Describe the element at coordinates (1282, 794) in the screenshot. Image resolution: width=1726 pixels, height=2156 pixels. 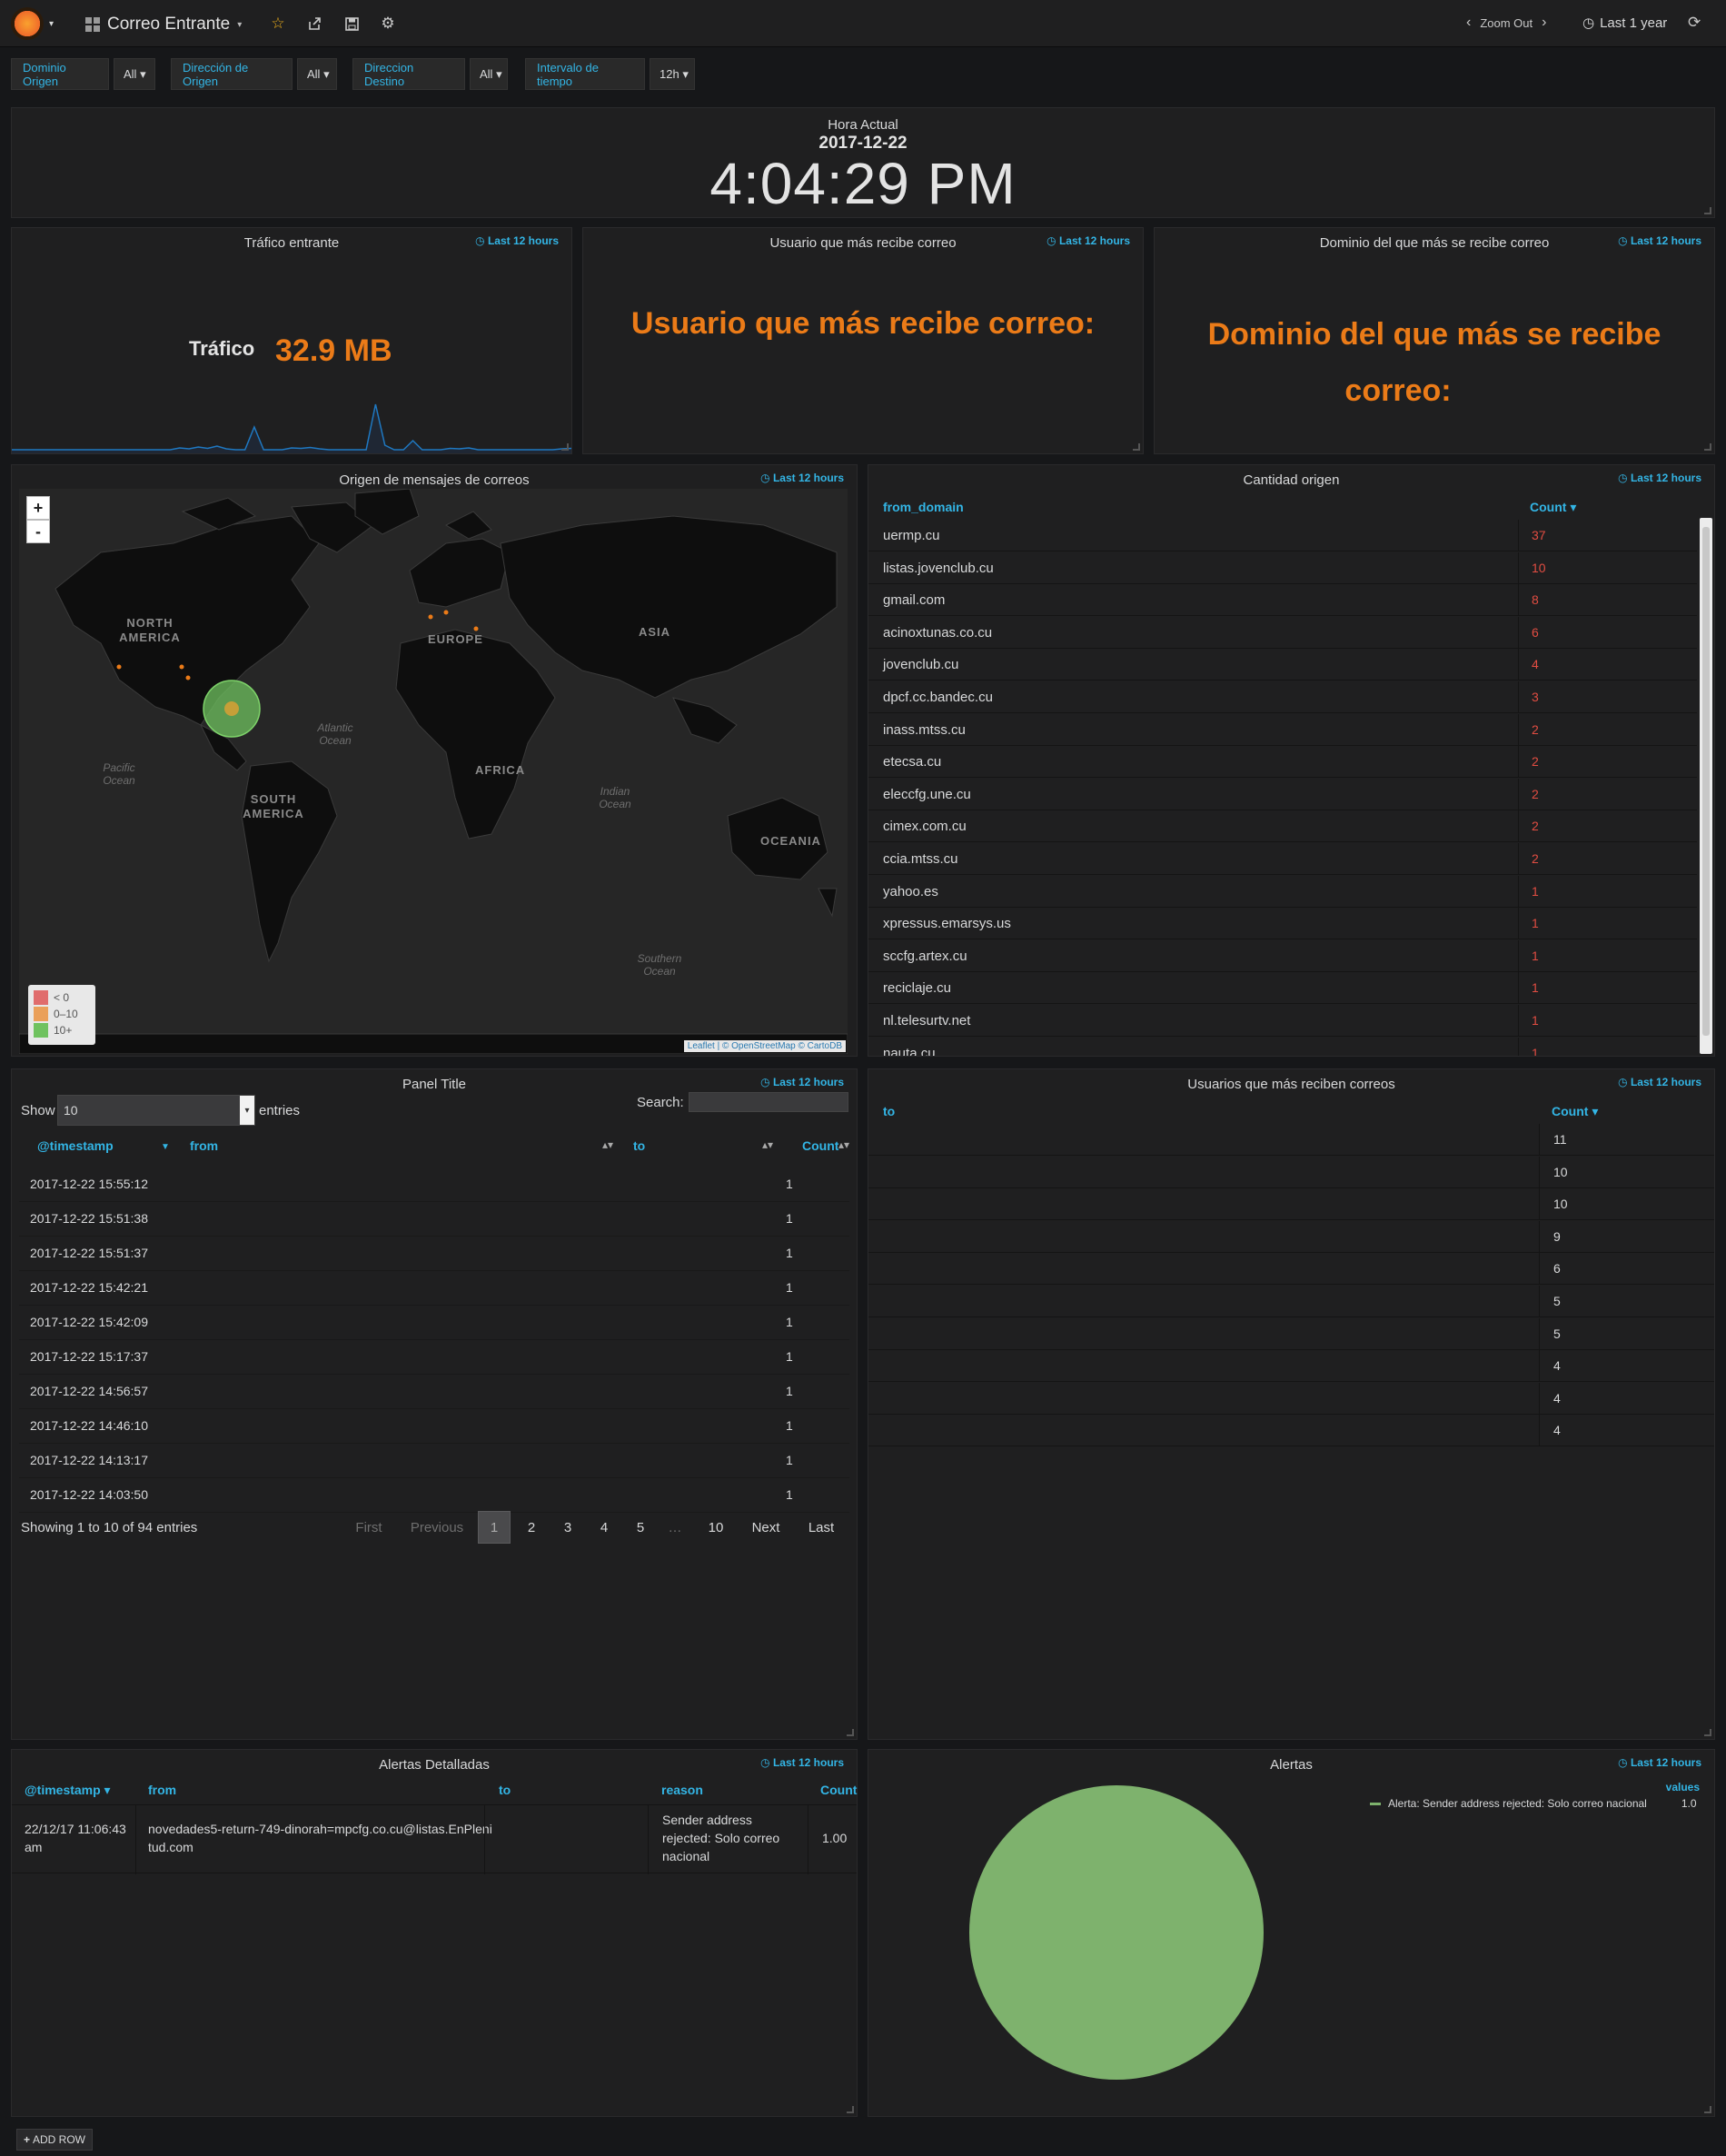
I see `origin-table-row: eleccfg.une.cu 2` at that location.